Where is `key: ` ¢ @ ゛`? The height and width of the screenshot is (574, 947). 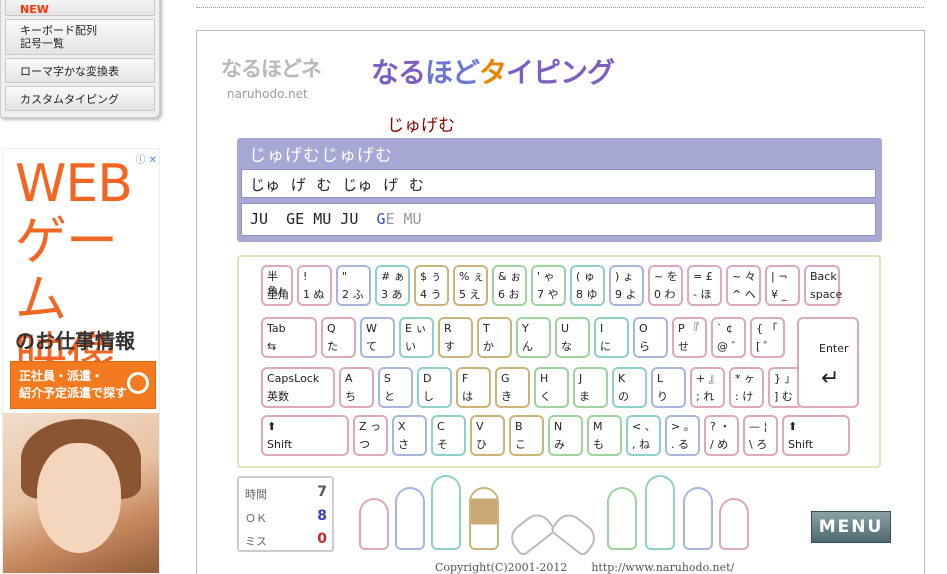 key: ` ¢ @ ゛ is located at coordinates (728, 337).